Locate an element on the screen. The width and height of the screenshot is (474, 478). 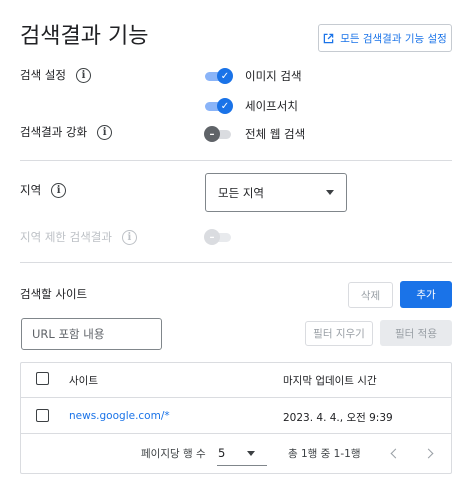
all-settings-button: 모든 검색결과 기능 설정 is located at coordinates (385, 38).